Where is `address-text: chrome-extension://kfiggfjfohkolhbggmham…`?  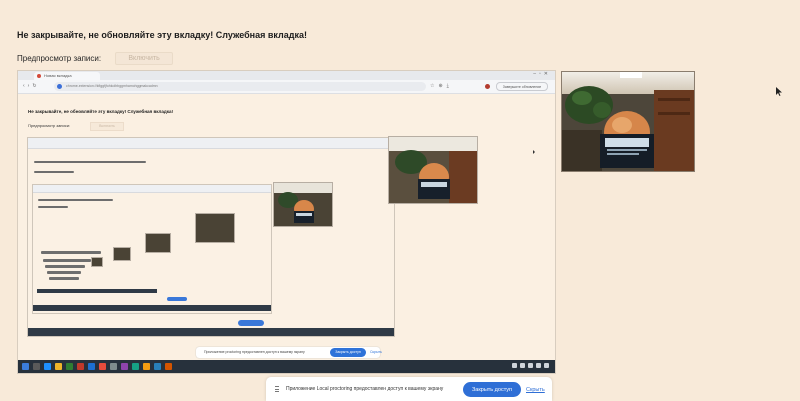 address-text: chrome-extension://kfiggfjfohkolhbggmham… is located at coordinates (112, 86).